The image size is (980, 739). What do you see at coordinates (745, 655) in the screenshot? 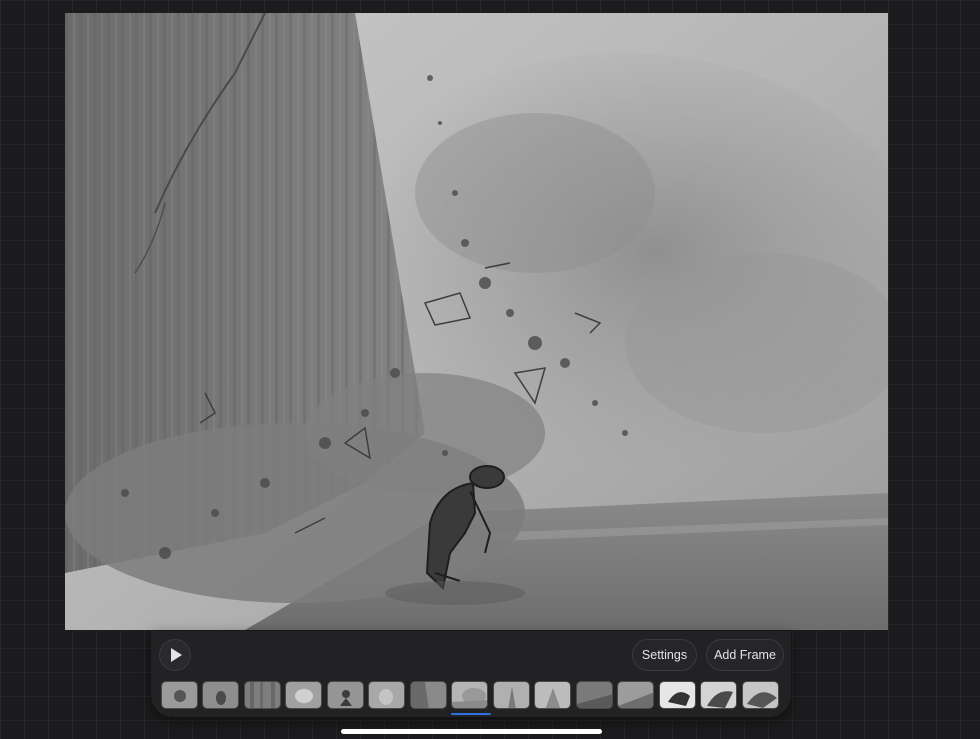
I see `add-frame-button: Add Frame` at bounding box center [745, 655].